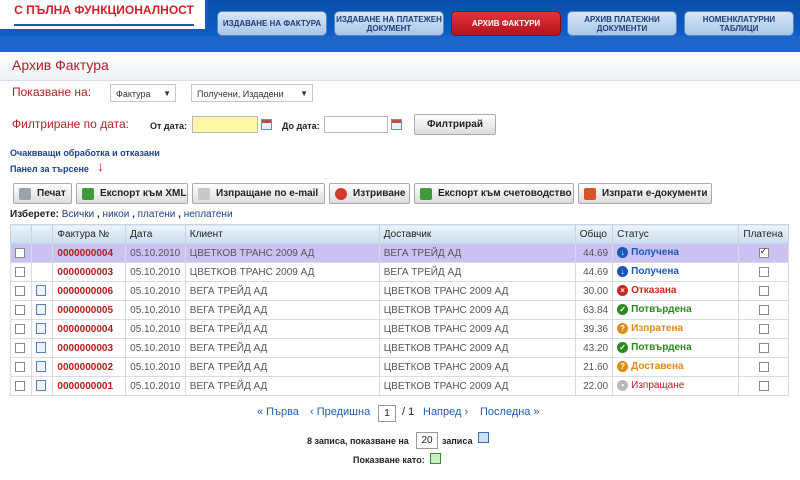  What do you see at coordinates (622, 23) in the screenshot?
I see `tab-payment-documents-archive: АРХИВ ПЛАТЕЖНИ ДОКУМЕНТИ` at bounding box center [622, 23].